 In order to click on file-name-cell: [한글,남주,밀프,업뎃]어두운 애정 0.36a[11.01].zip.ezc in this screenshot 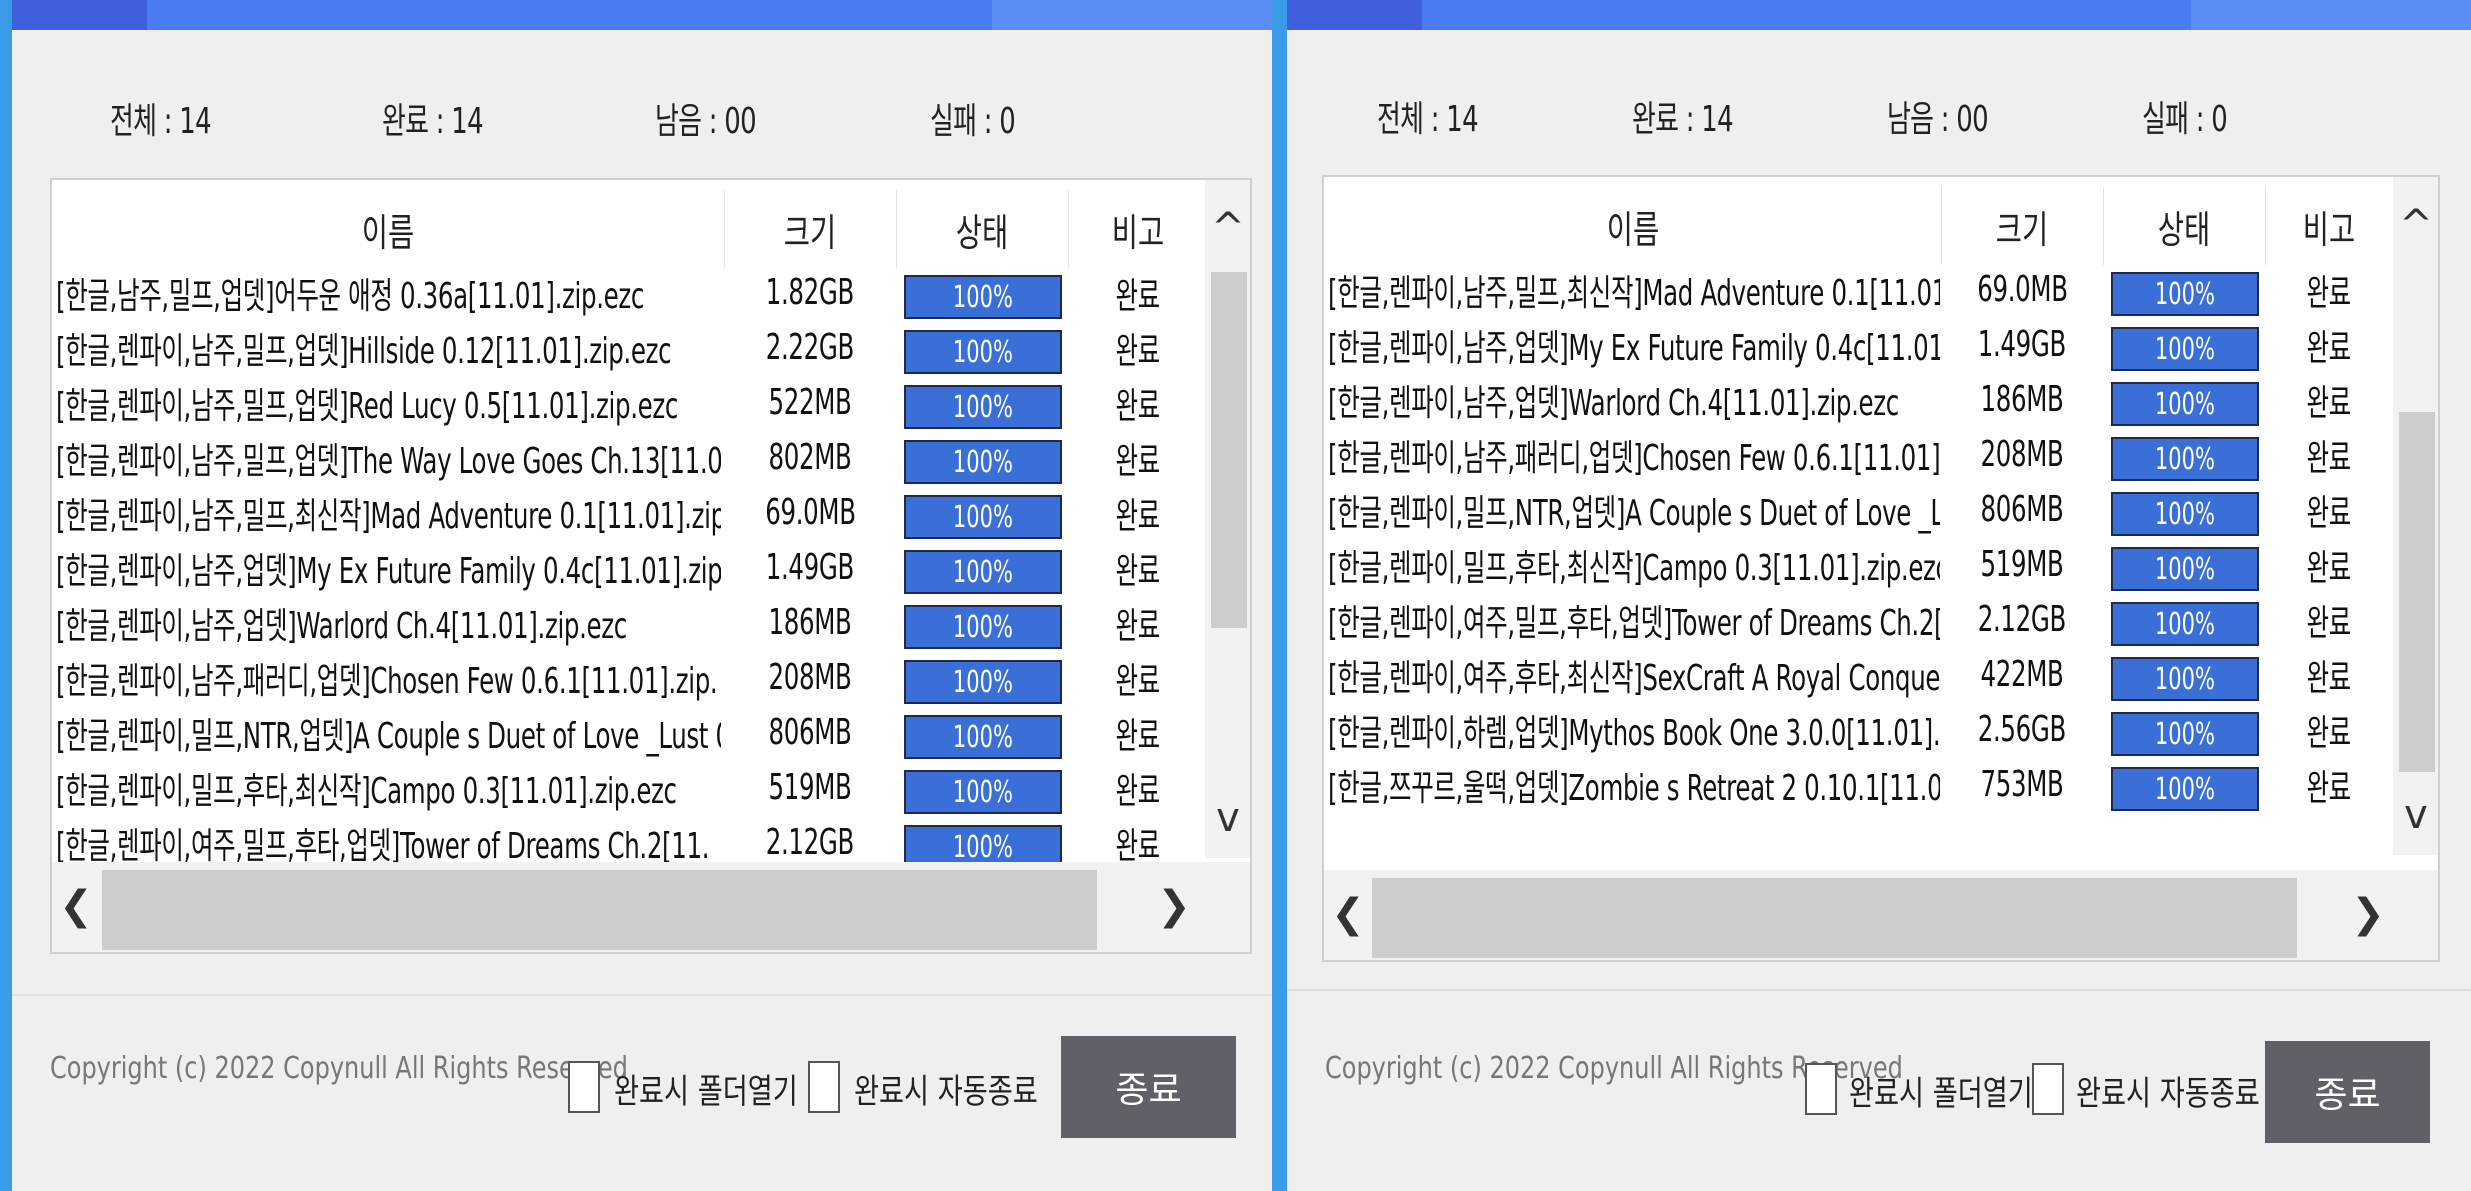, I will do `click(350, 296)`.